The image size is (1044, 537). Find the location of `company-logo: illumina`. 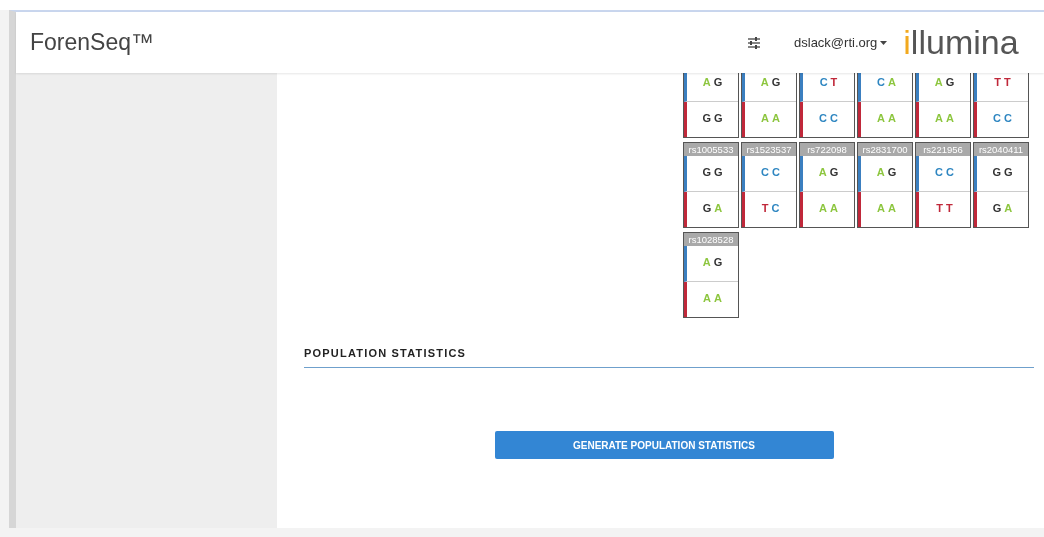

company-logo: illumina is located at coordinates (961, 42).